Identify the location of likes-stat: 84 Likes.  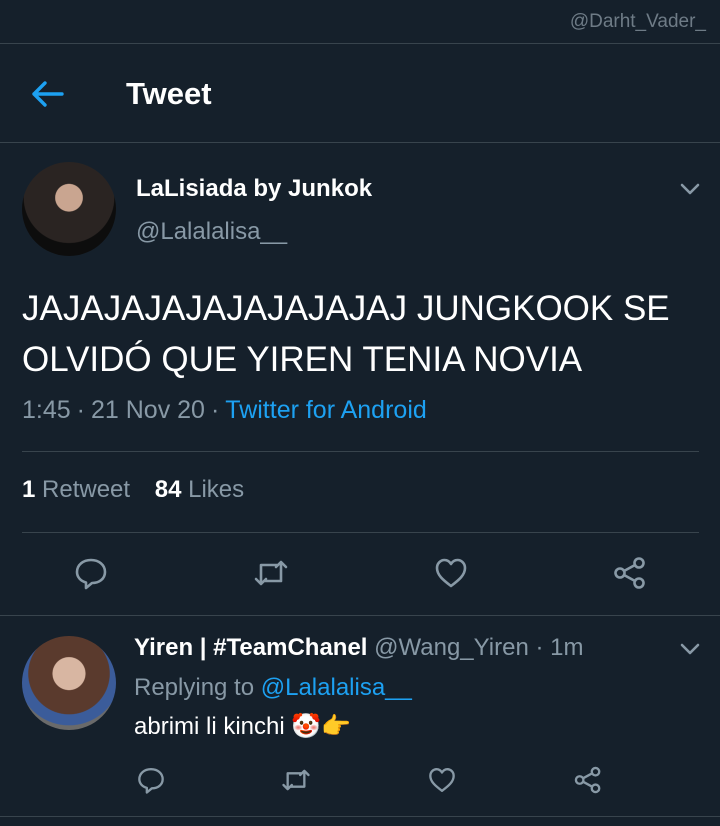
(199, 489).